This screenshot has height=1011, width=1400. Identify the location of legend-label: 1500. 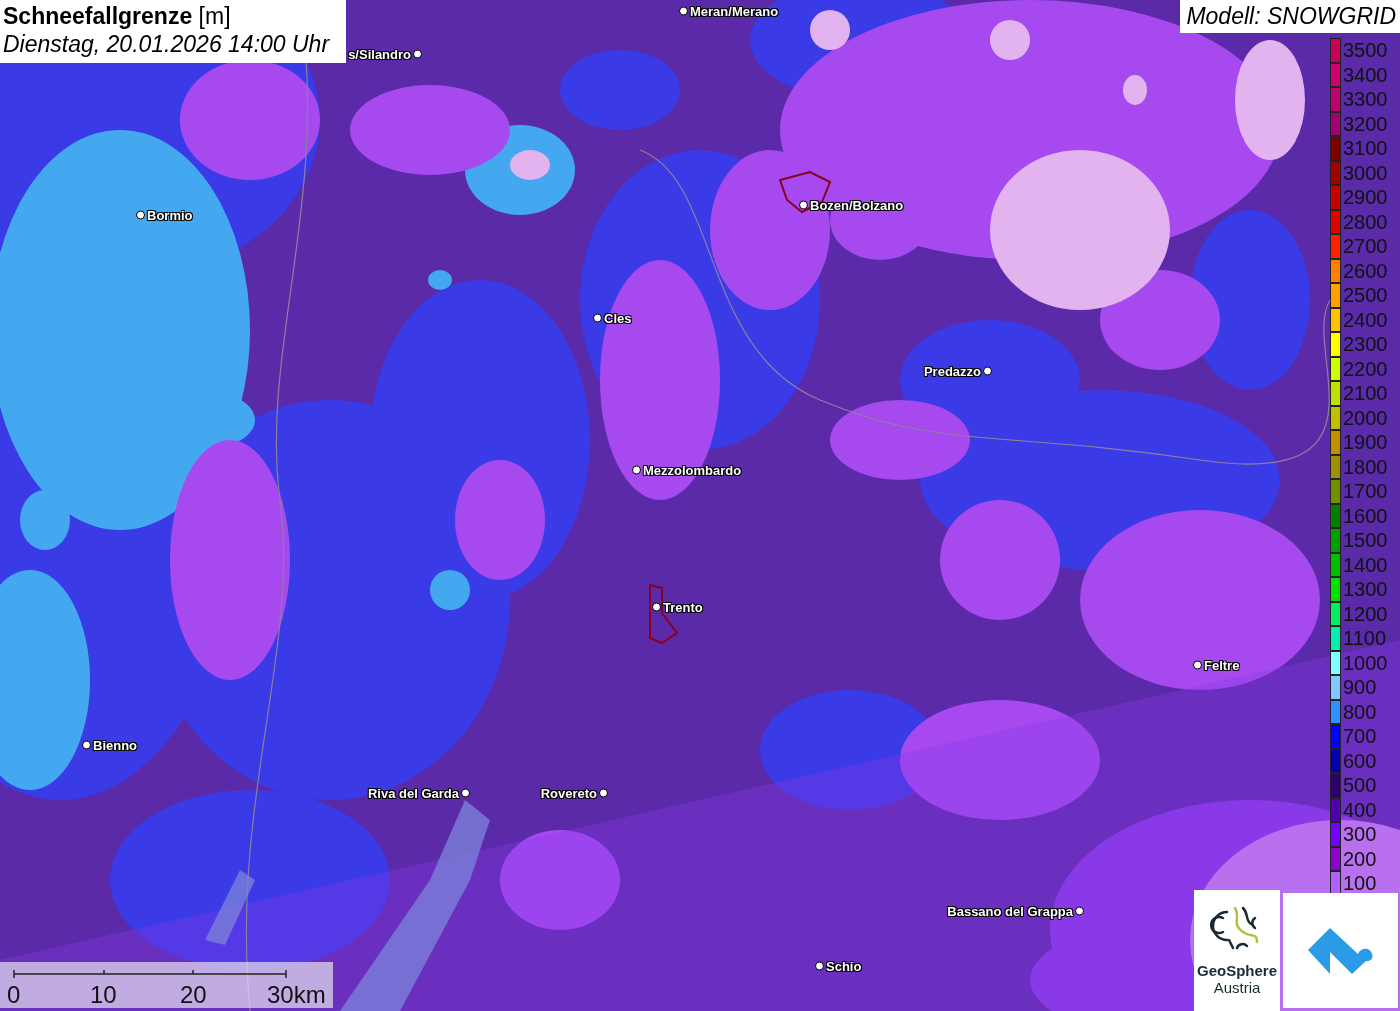
(1365, 540).